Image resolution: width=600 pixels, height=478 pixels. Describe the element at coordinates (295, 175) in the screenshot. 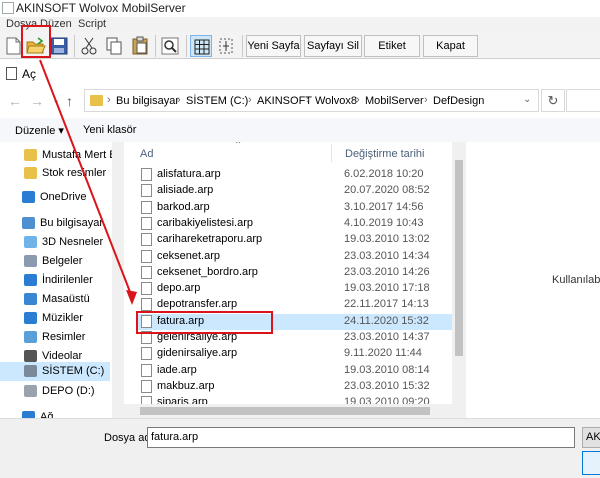

I see `file-row: alisfatura.arp 6.02.2018 10:20` at that location.